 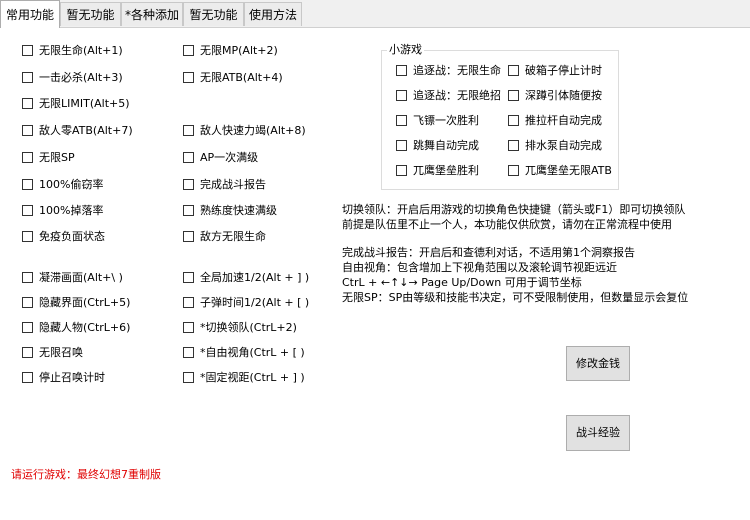 I want to click on checkbox-ap-max-level: AP一次满级, so click(x=220, y=158).